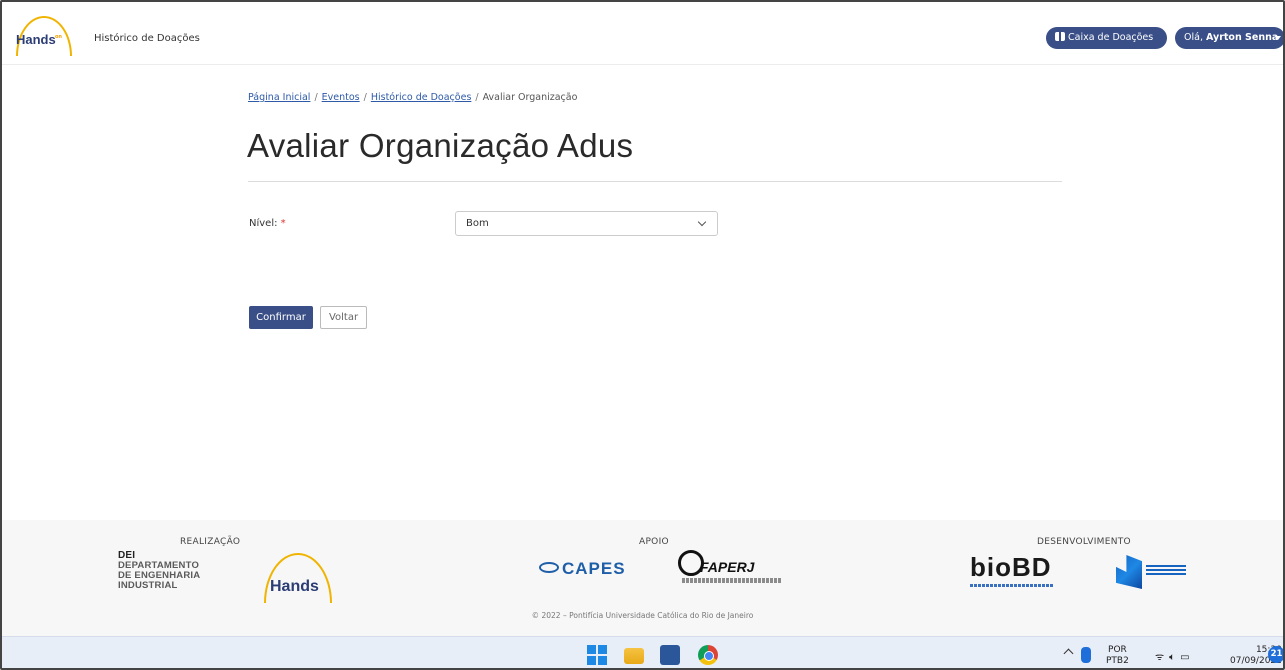 The height and width of the screenshot is (670, 1285). I want to click on dei-line: INDUSTRIAL, so click(148, 585).